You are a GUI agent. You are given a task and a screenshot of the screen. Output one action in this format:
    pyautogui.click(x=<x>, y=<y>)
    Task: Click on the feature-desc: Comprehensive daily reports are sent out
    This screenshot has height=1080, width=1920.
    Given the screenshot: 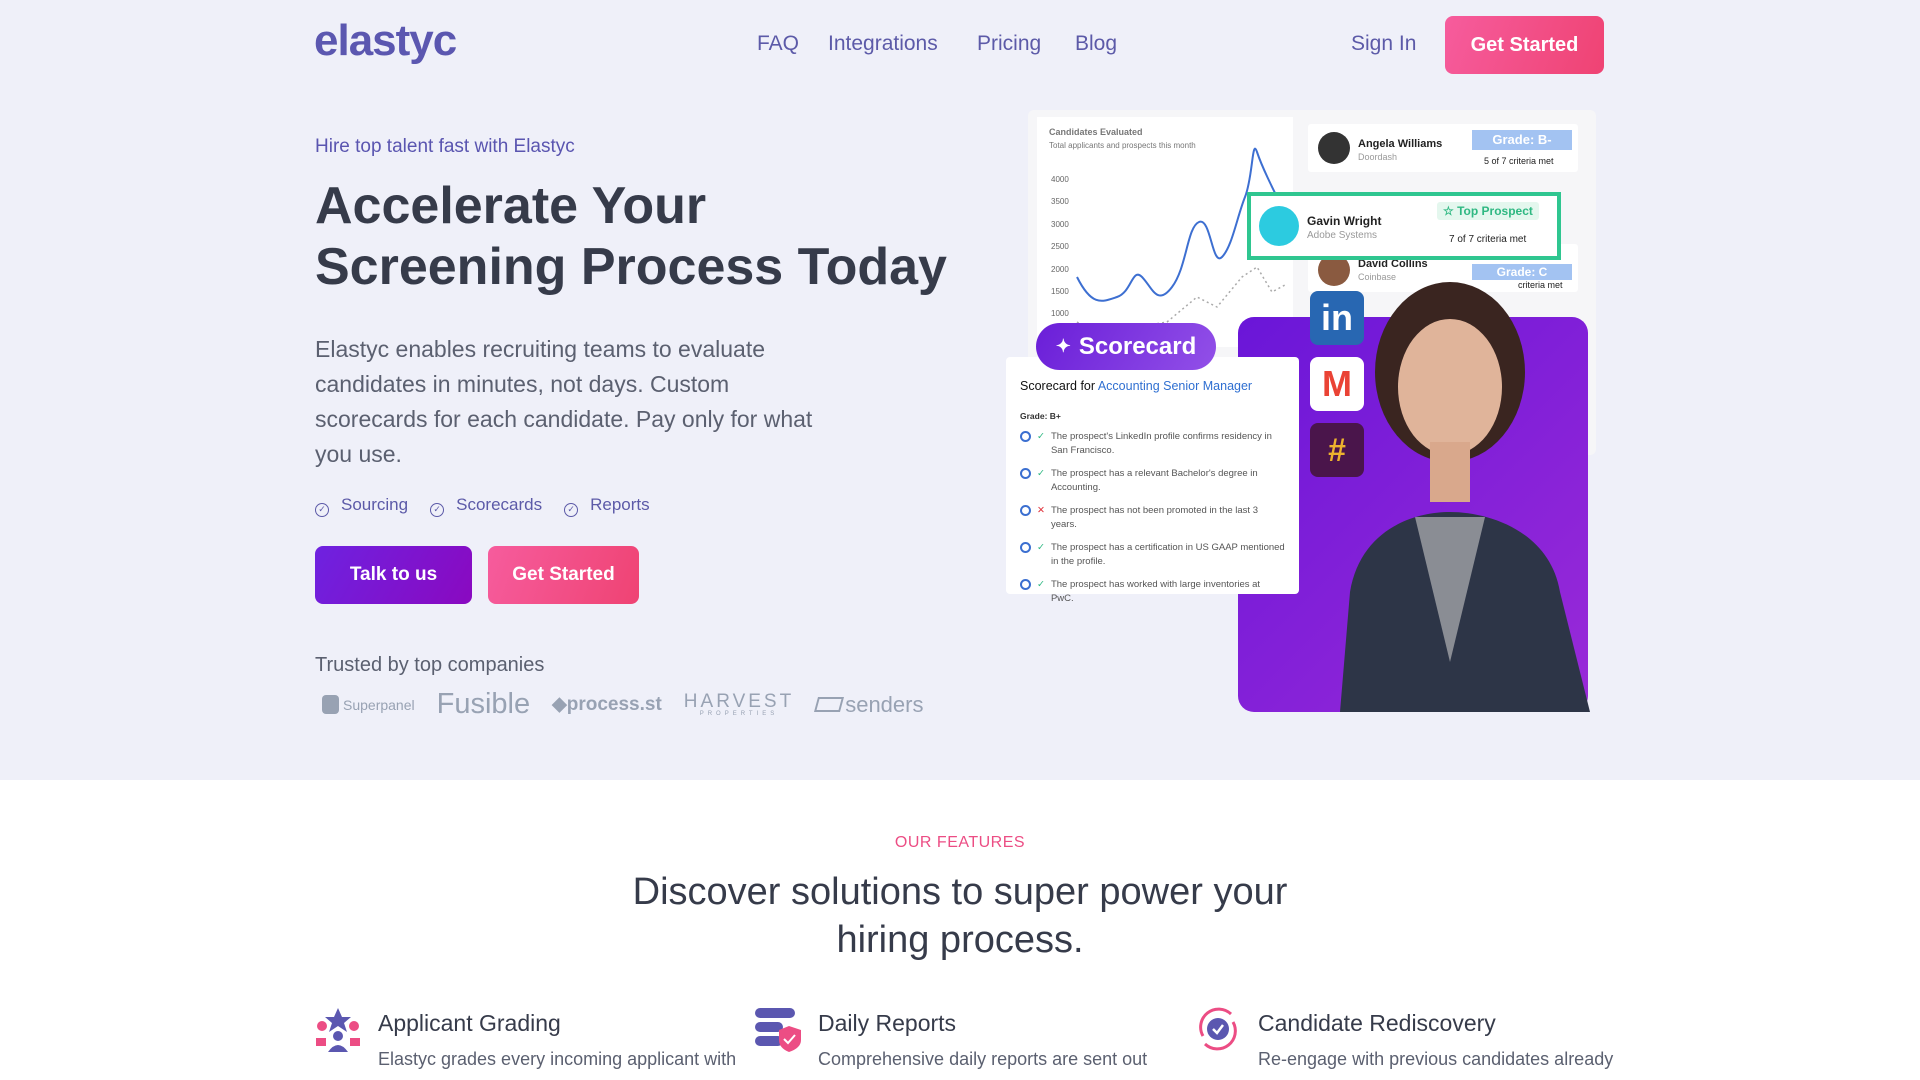 What is the action you would take?
    pyautogui.click(x=983, y=1059)
    